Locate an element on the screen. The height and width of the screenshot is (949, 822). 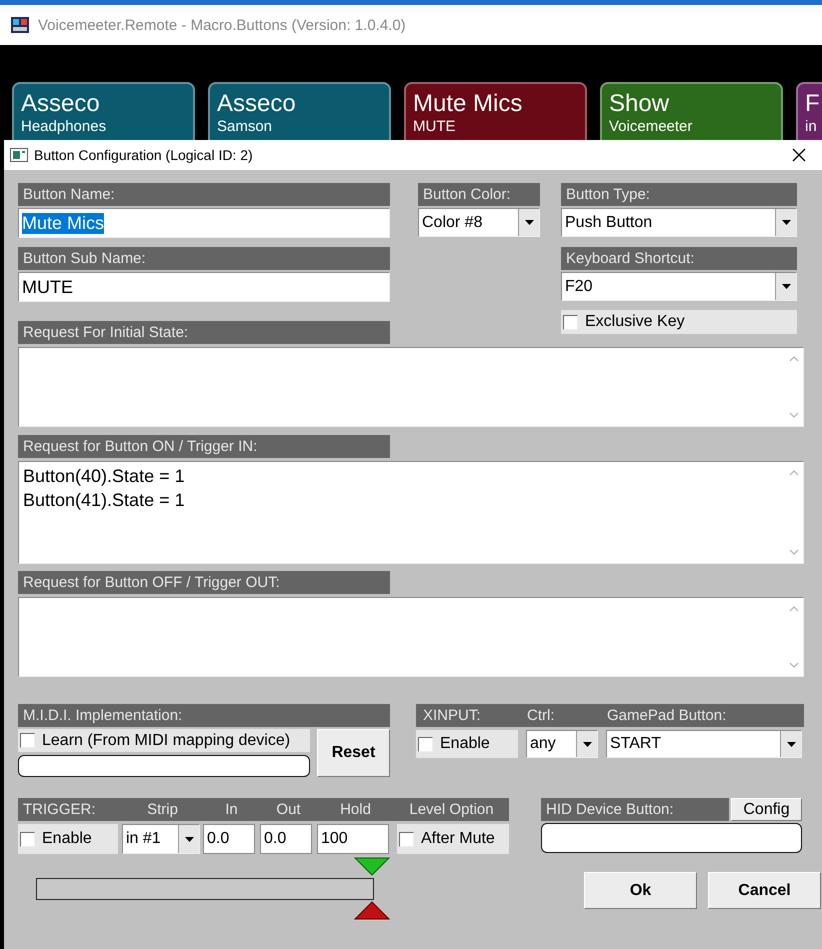
column-label: In is located at coordinates (231, 809).